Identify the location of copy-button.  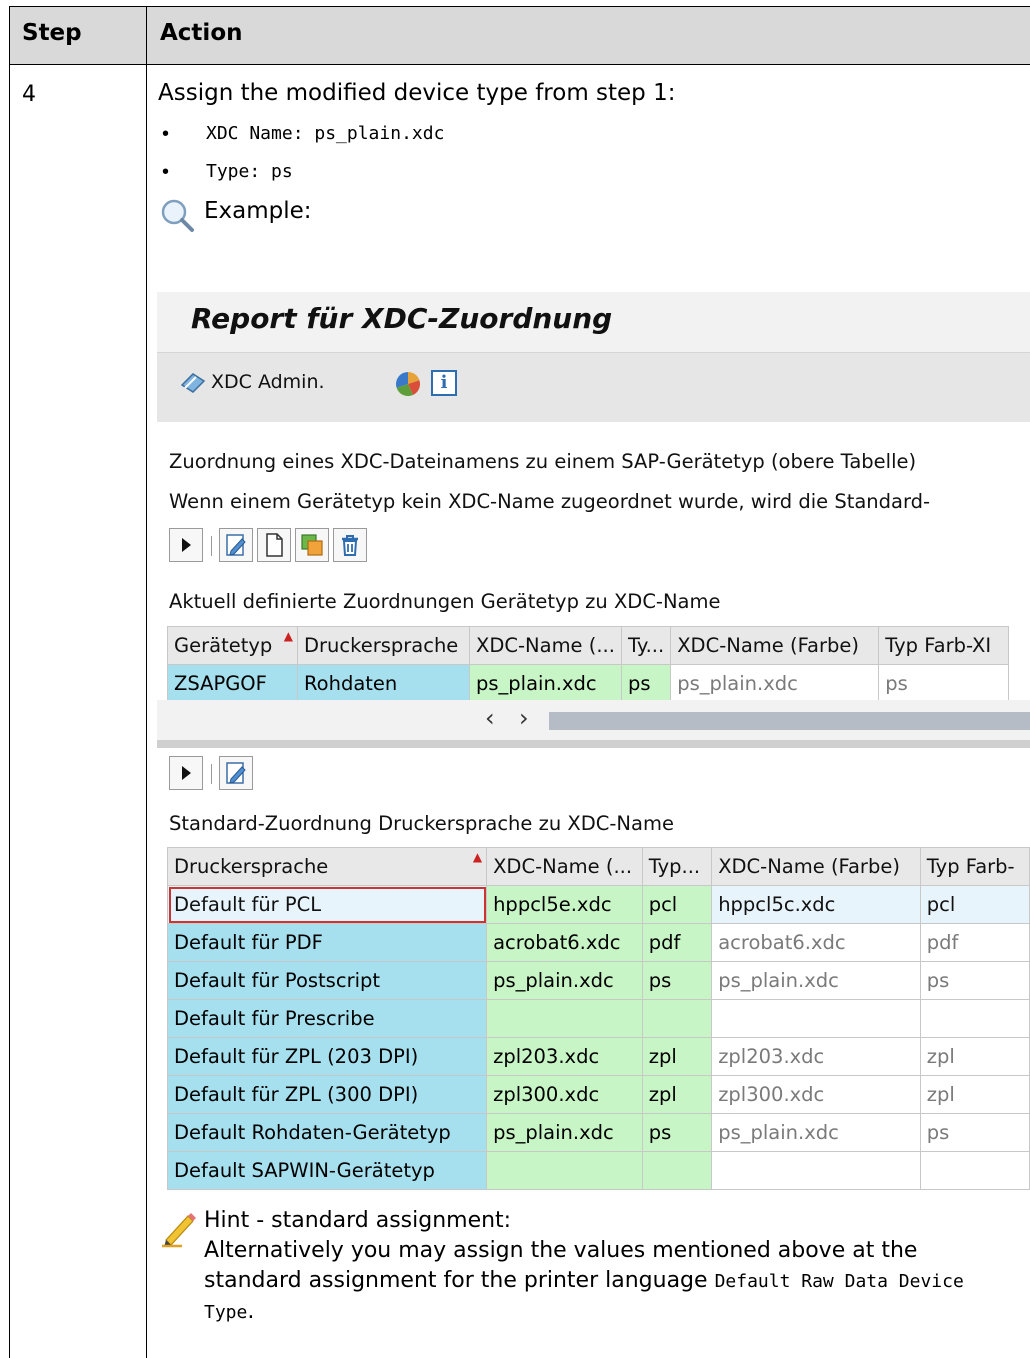
(312, 545).